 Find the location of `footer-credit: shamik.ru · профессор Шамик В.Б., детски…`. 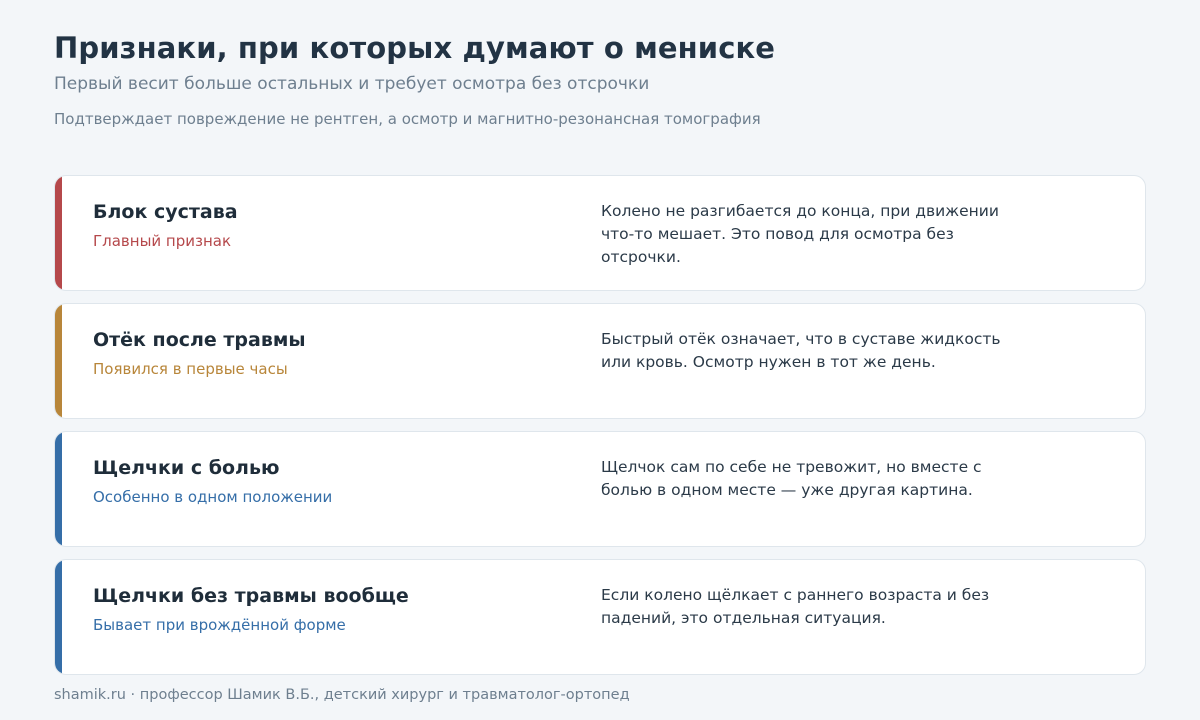

footer-credit: shamik.ru · профессор Шамик В.Б., детски… is located at coordinates (342, 695).